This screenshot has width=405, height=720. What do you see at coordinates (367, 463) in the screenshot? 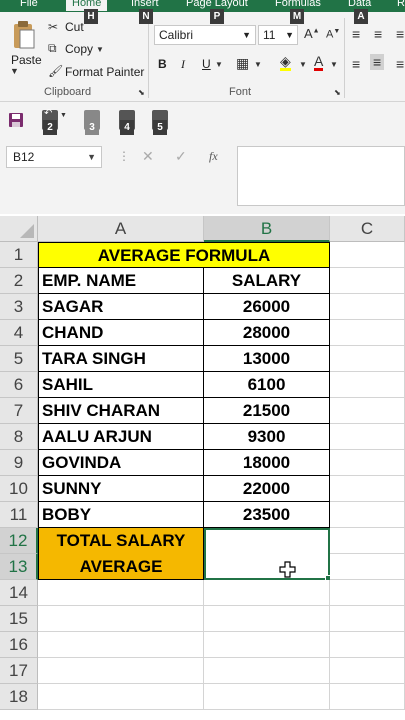
I see `cell-c9` at bounding box center [367, 463].